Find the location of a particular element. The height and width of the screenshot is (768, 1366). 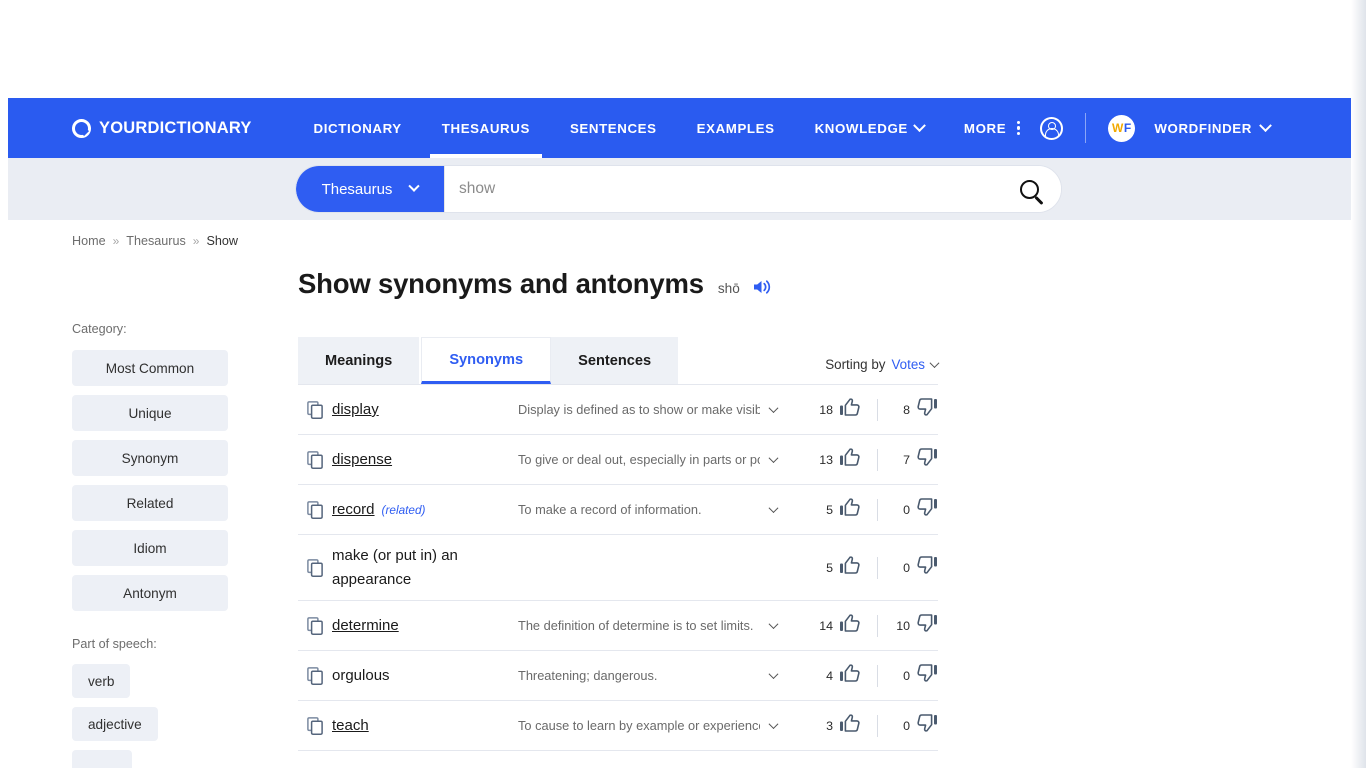

wordfinder-badge-f: F is located at coordinates (1127, 128).